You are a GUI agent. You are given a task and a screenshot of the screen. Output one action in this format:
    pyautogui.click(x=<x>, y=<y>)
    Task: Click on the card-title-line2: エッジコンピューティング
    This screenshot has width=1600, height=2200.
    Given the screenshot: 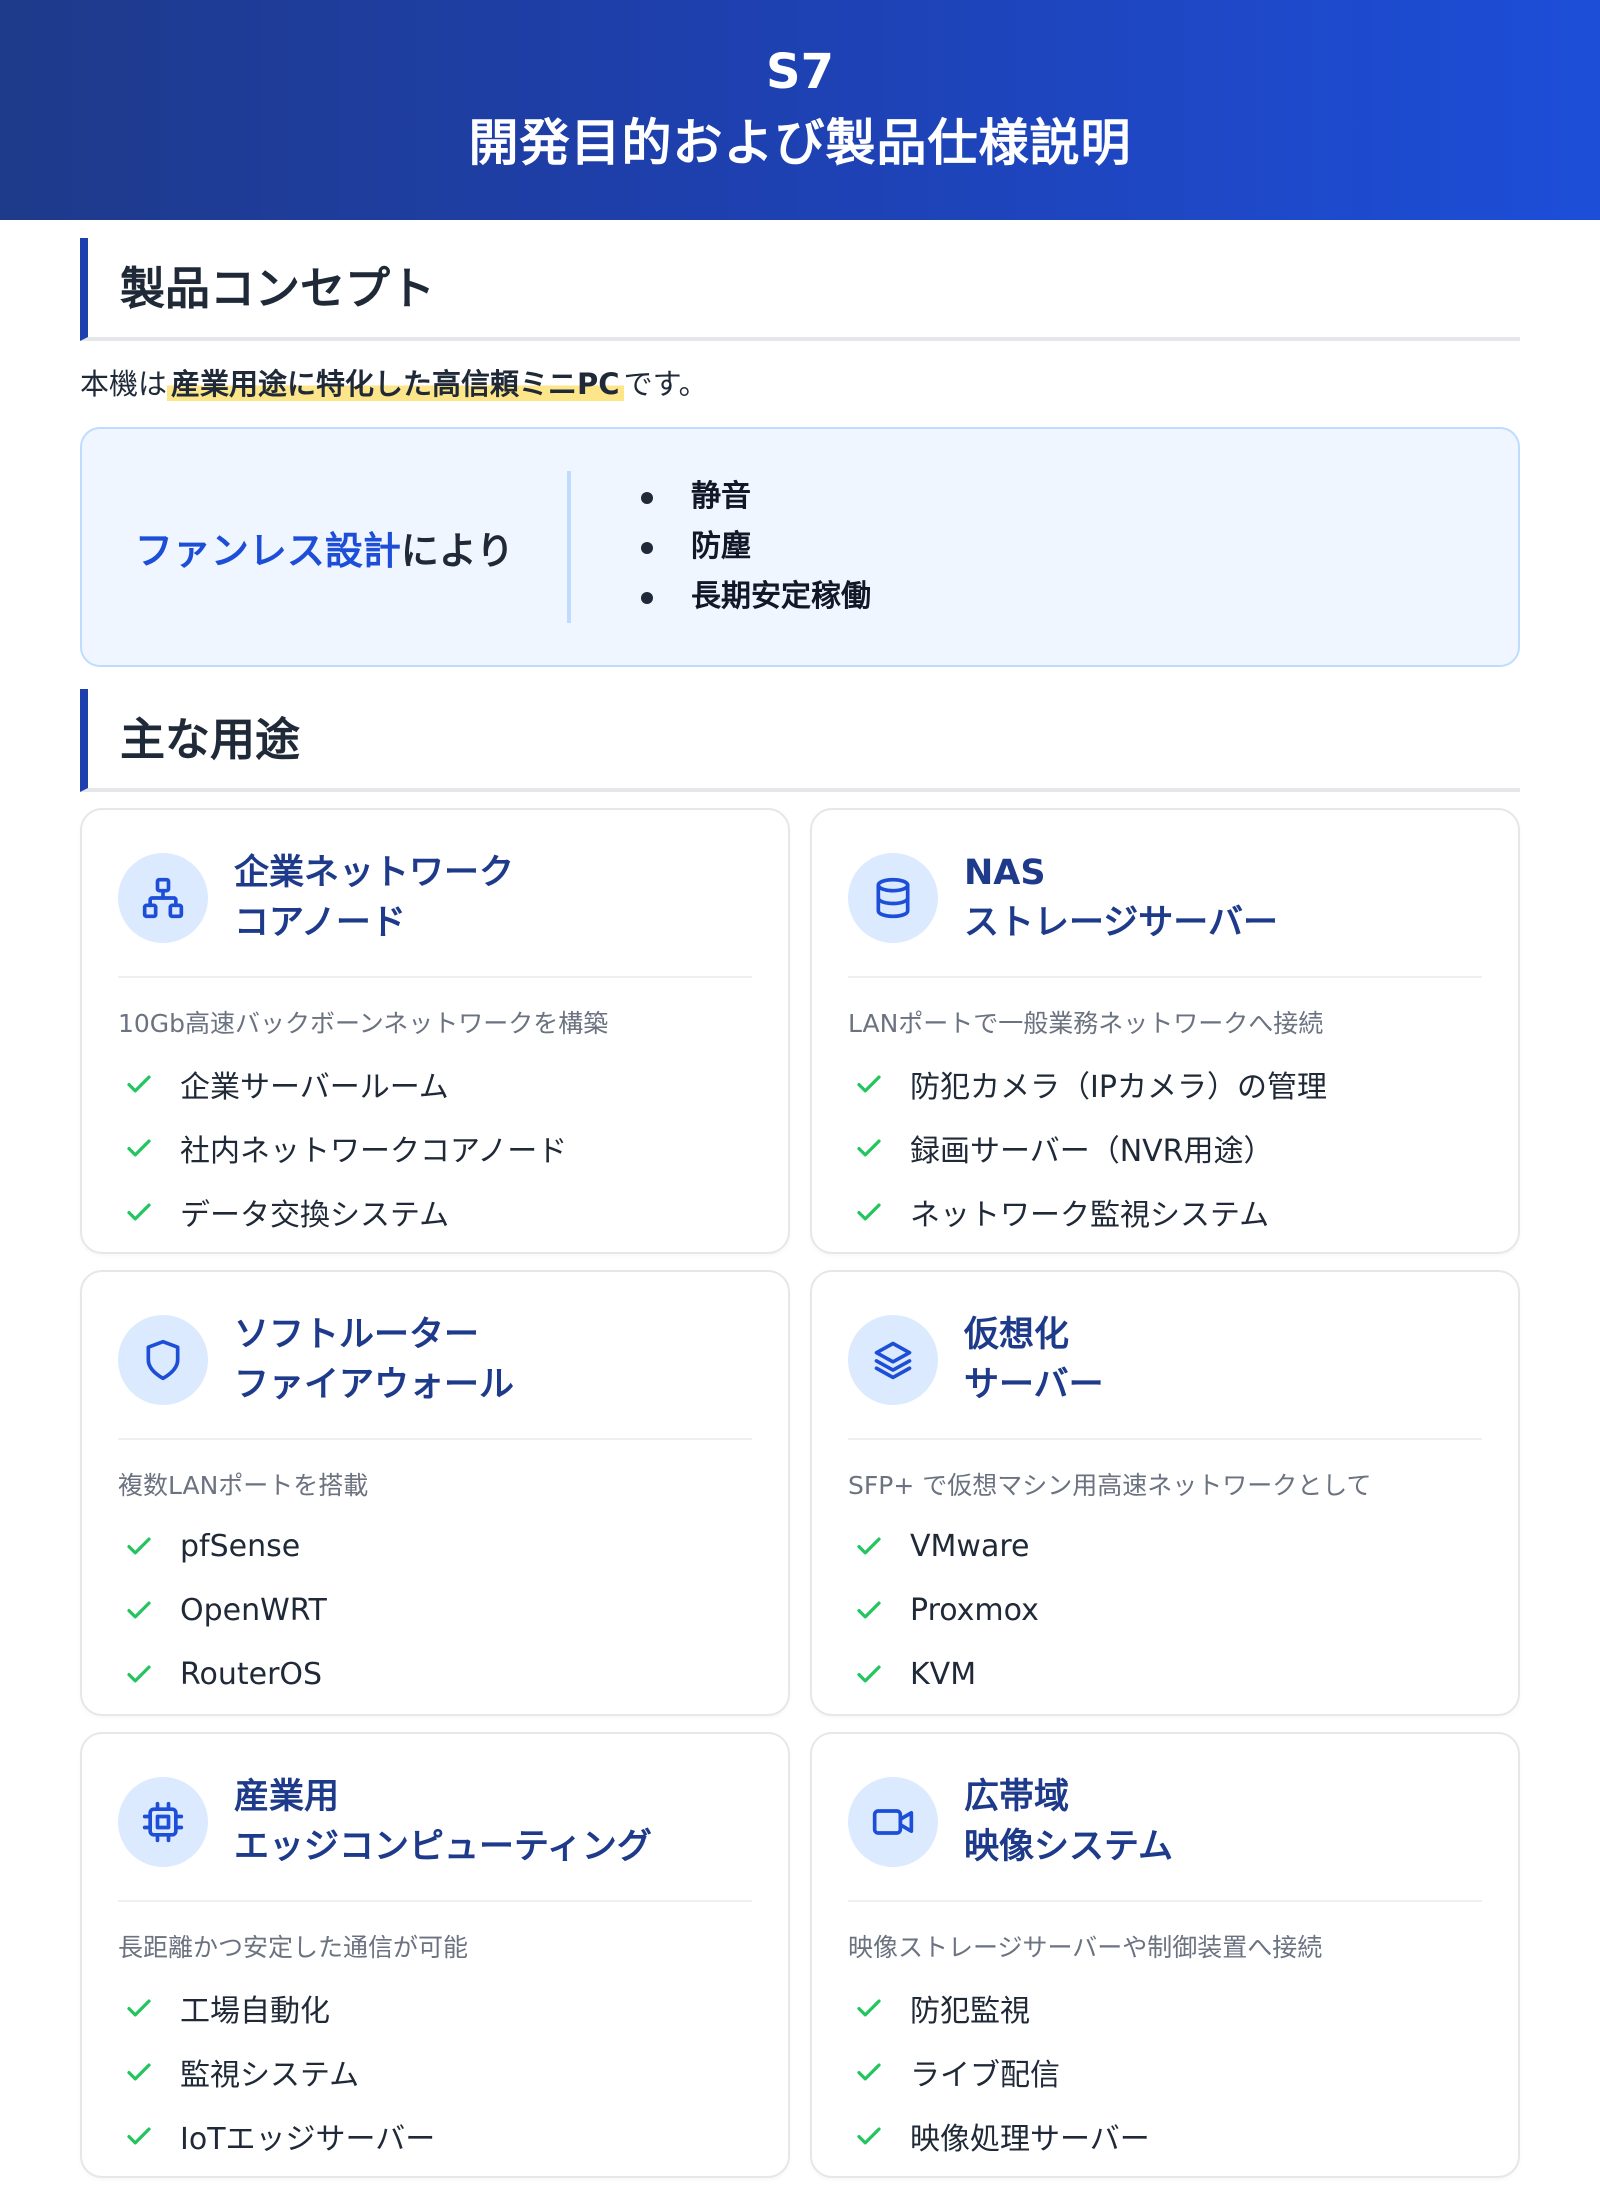 What is the action you would take?
    pyautogui.click(x=443, y=1847)
    